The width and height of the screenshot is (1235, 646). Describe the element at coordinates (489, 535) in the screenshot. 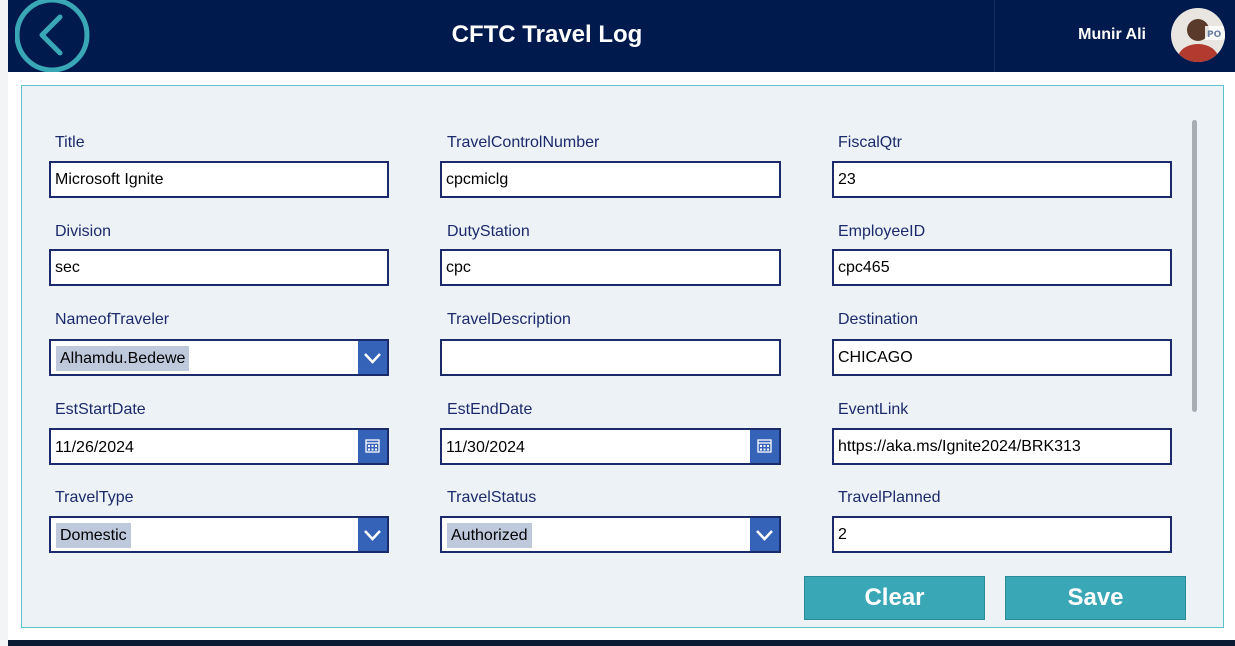

I see `travel-status-selected: Authorized` at that location.